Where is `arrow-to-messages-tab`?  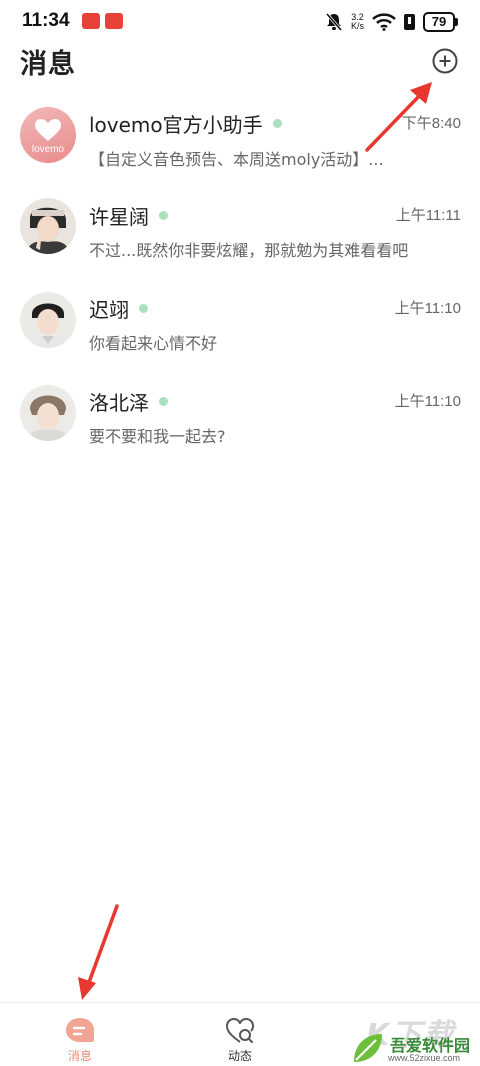
arrow-to-messages-tab is located at coordinates (98, 952).